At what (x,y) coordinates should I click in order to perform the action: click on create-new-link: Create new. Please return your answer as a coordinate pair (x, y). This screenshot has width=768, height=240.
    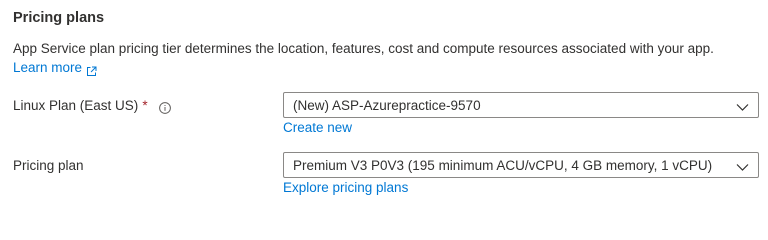
    Looking at the image, I should click on (317, 127).